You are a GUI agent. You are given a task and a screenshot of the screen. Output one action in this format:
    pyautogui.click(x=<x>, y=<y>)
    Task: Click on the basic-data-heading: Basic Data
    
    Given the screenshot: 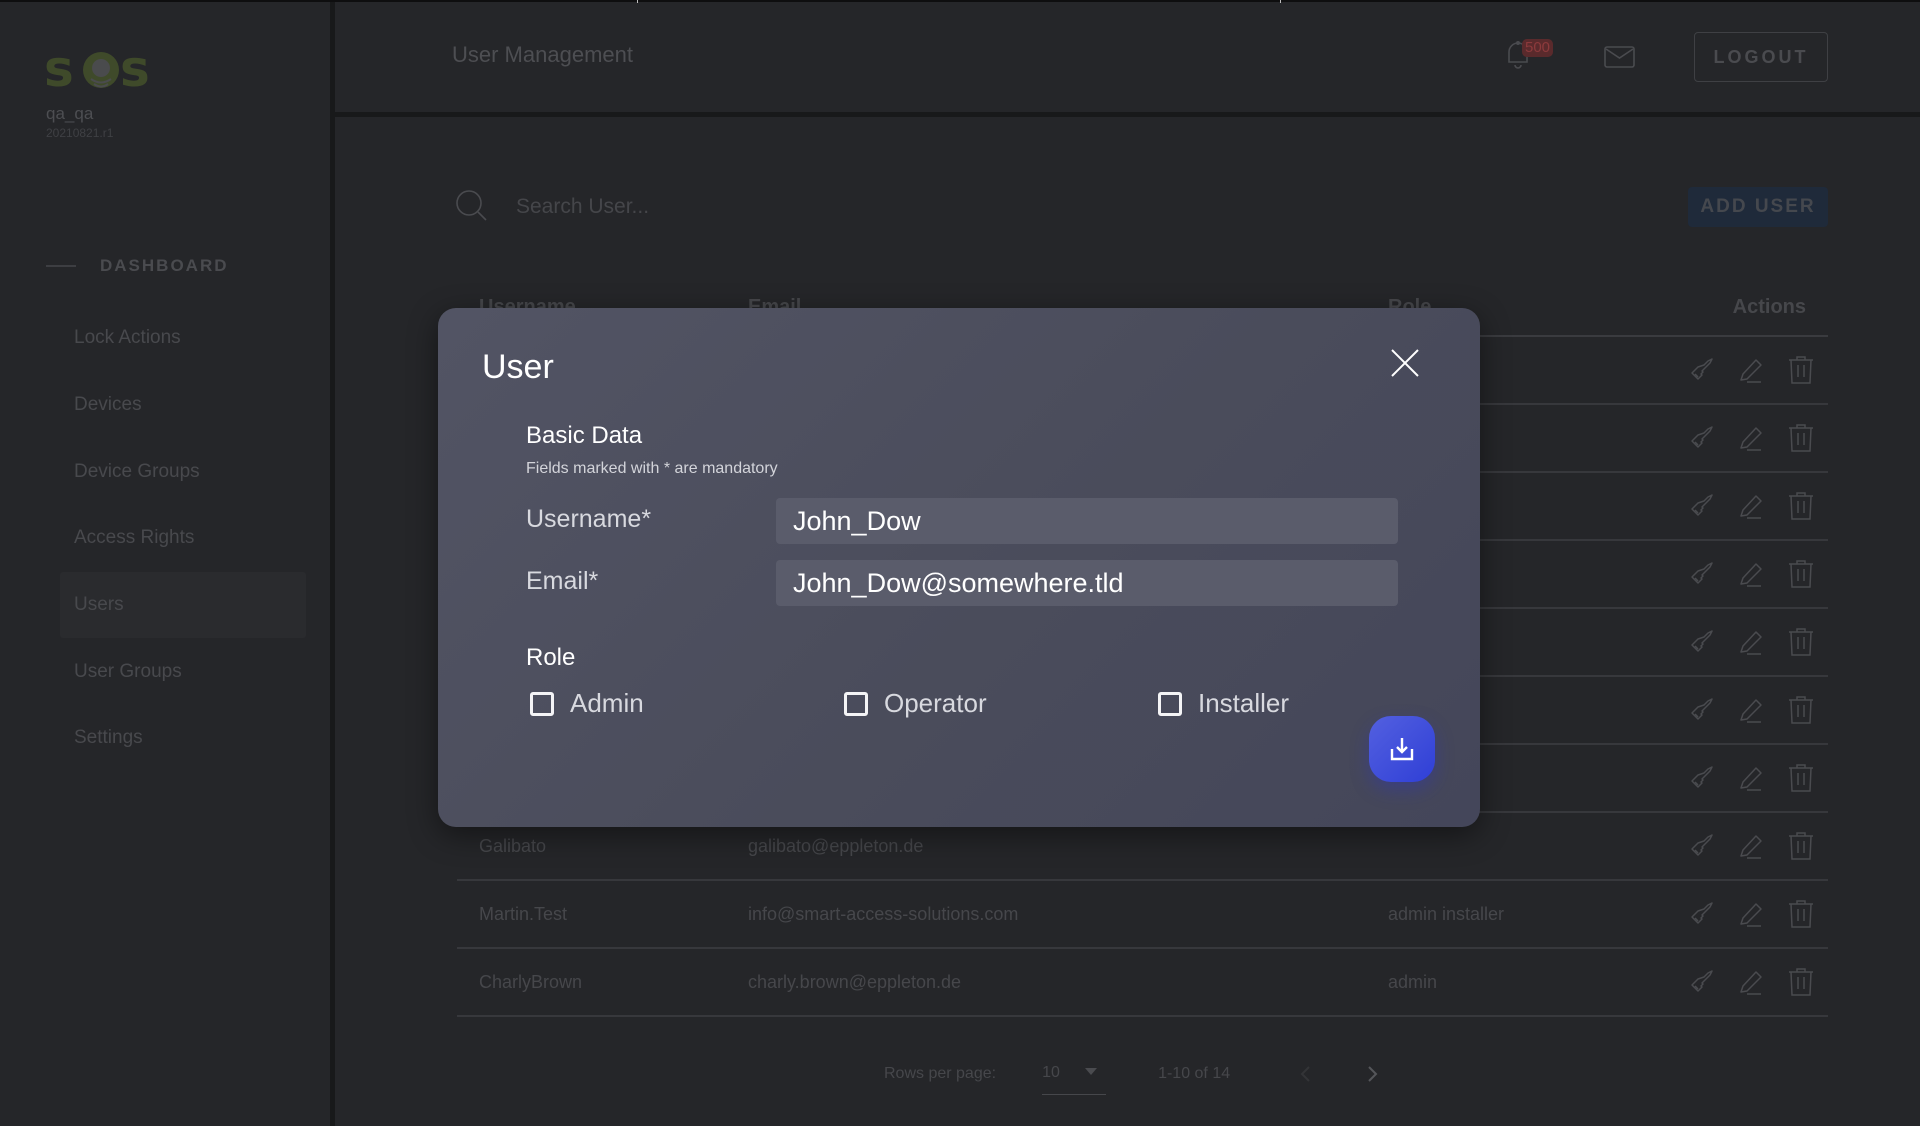 What is the action you would take?
    pyautogui.click(x=584, y=435)
    